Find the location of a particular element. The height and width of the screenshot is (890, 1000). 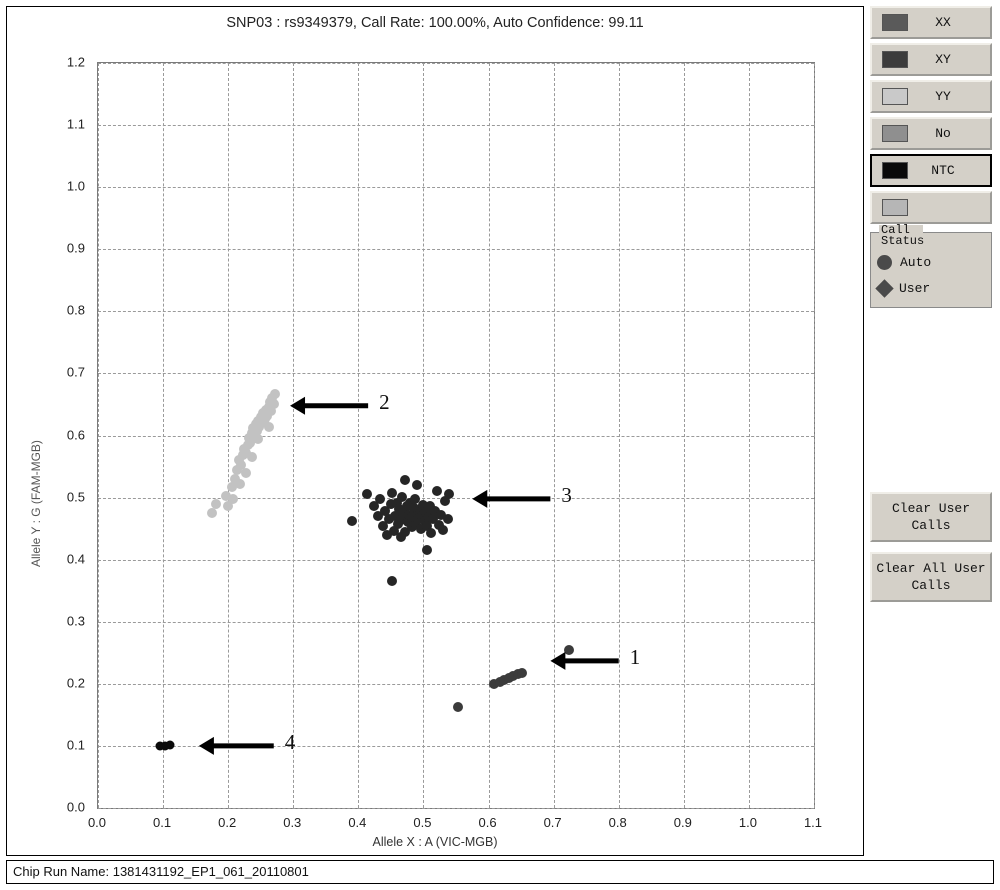

x-tick-label: 0.0 is located at coordinates (97, 822).